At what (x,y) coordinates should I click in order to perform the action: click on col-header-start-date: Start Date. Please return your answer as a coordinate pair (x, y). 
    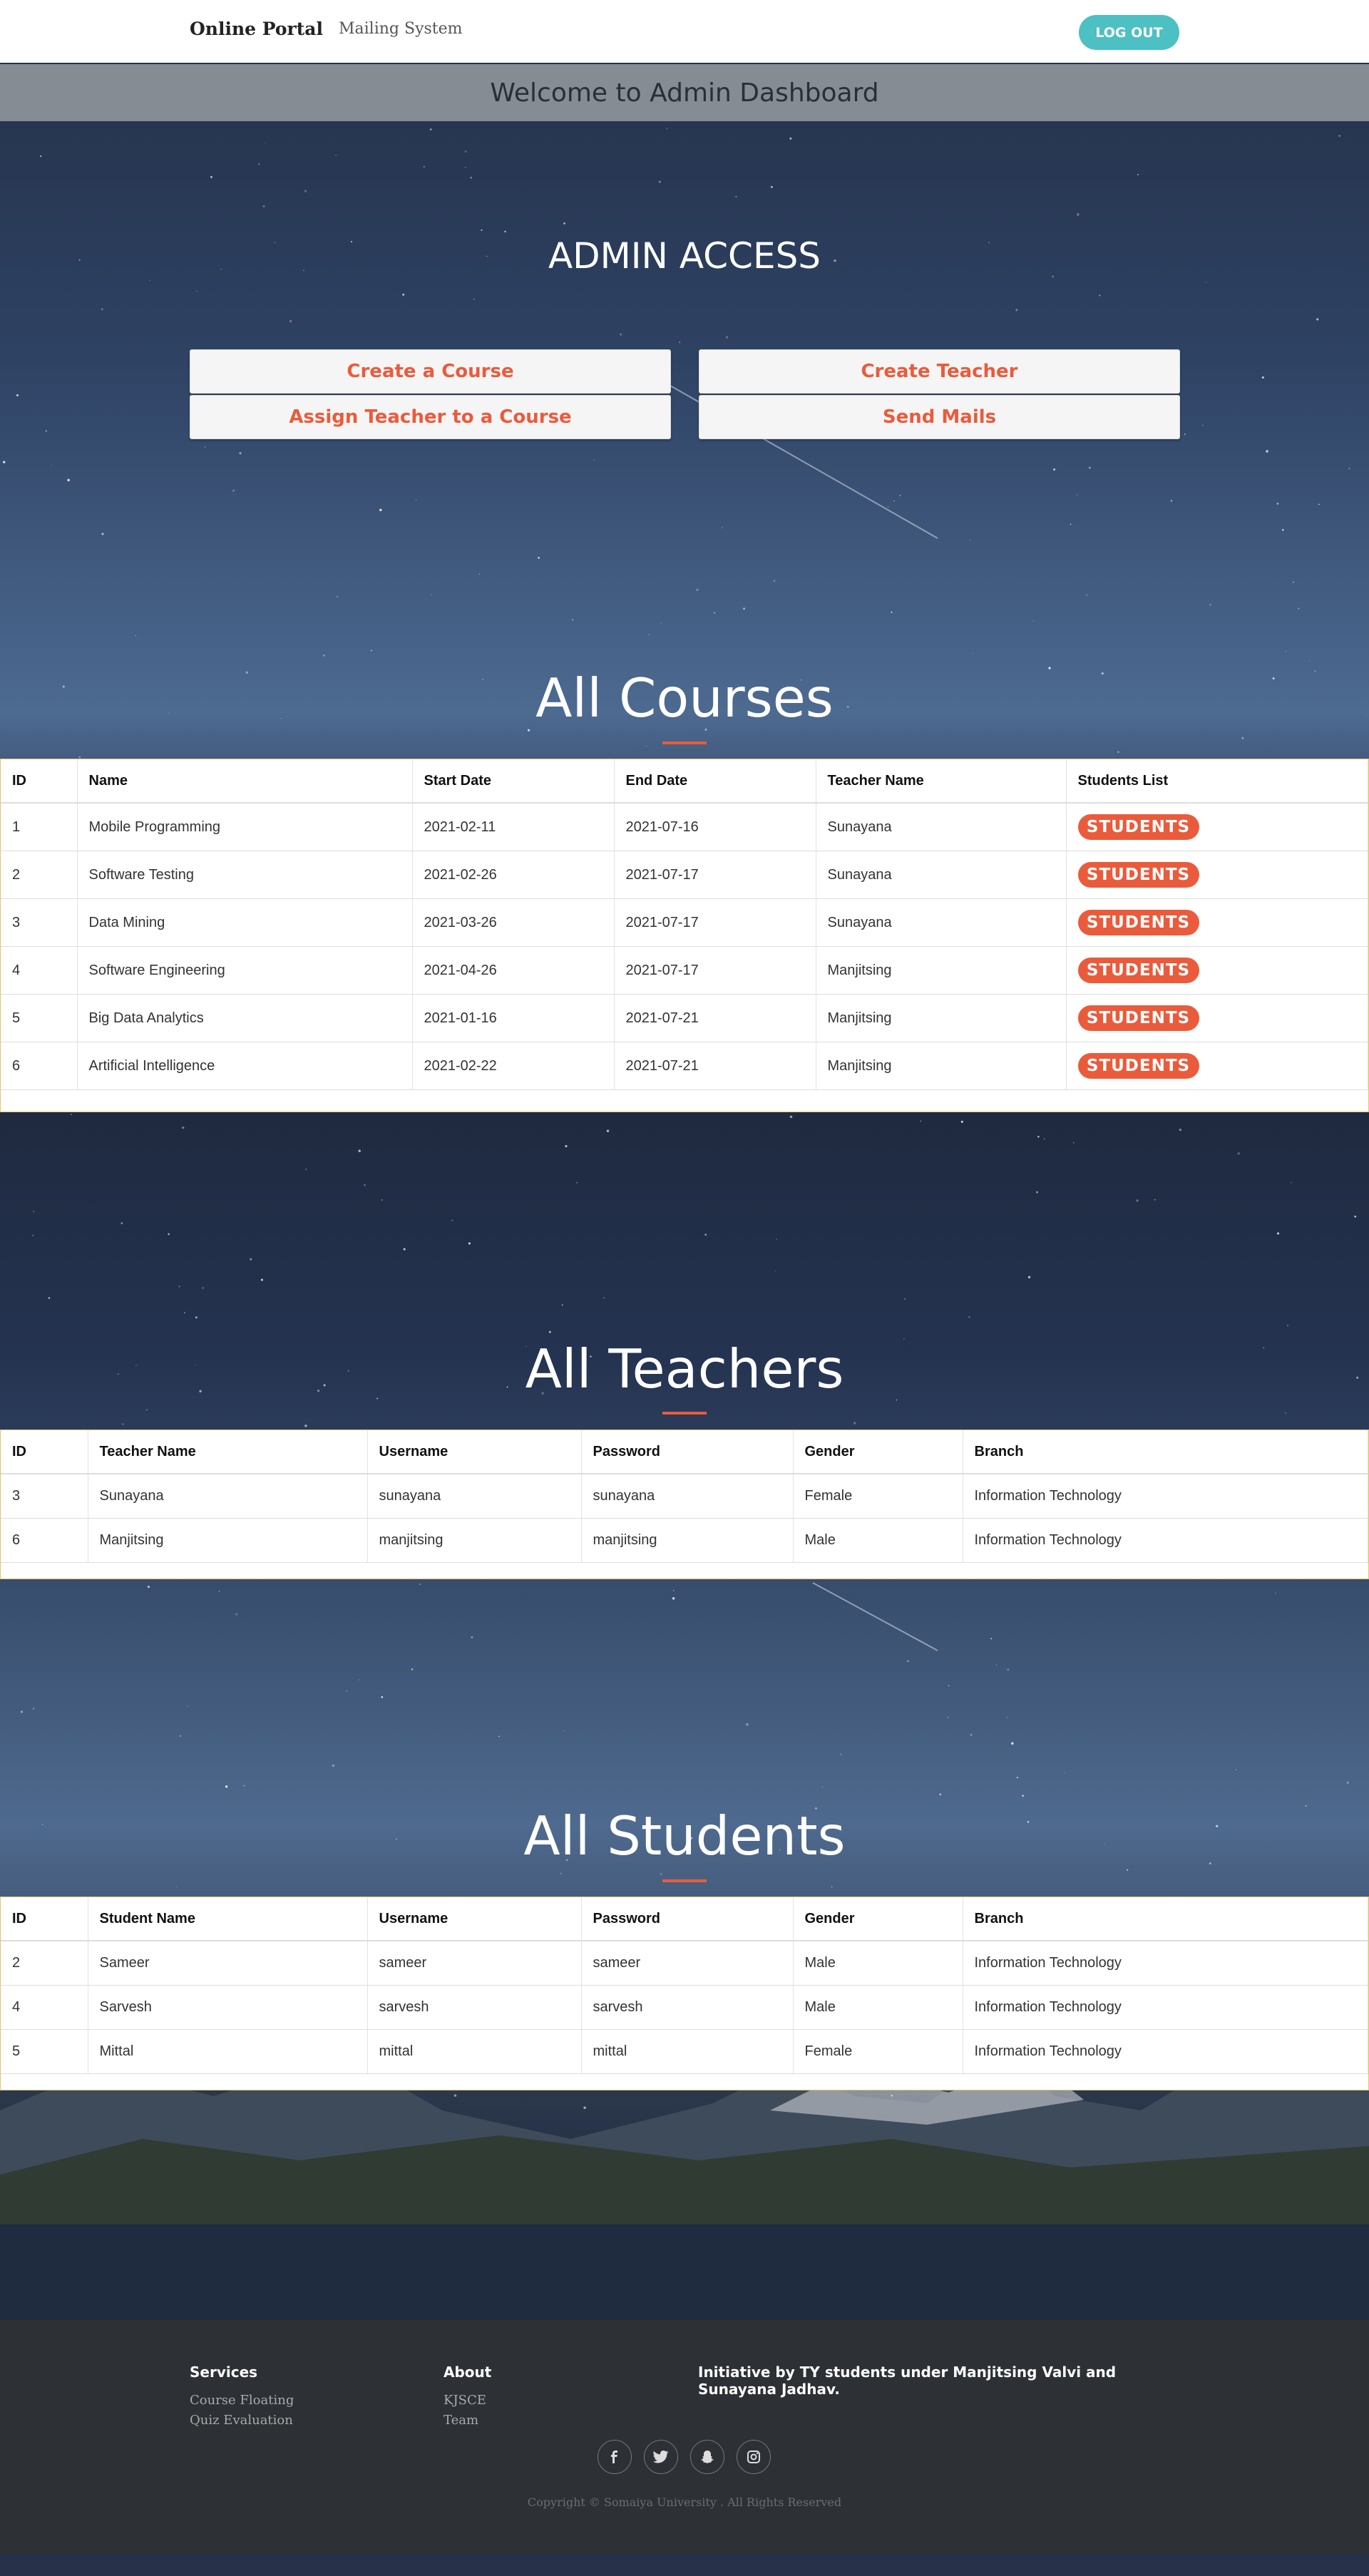
    Looking at the image, I should click on (513, 781).